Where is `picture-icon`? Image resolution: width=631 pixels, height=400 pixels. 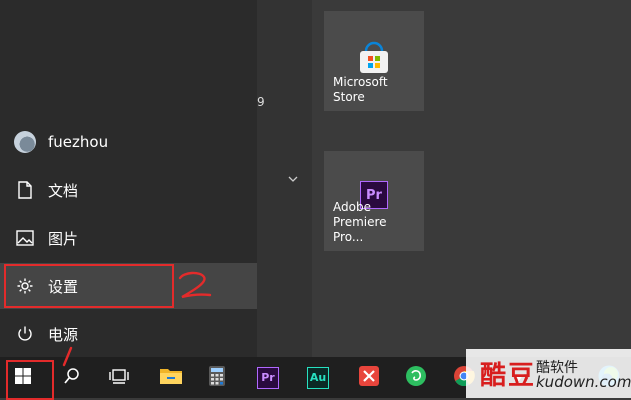 picture-icon is located at coordinates (25, 238).